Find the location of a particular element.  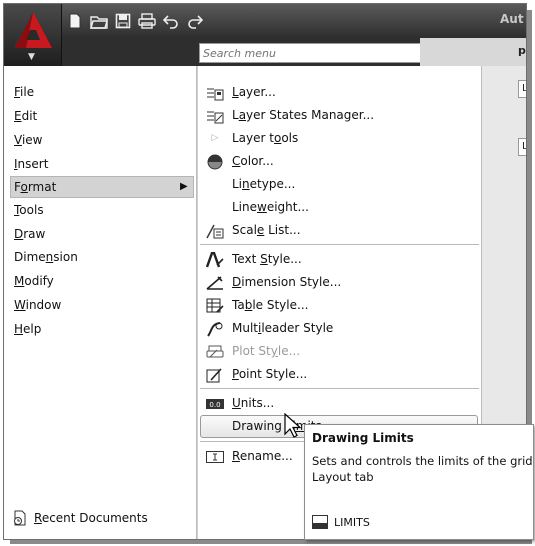

menu-item-format: Format is located at coordinates (35, 187).